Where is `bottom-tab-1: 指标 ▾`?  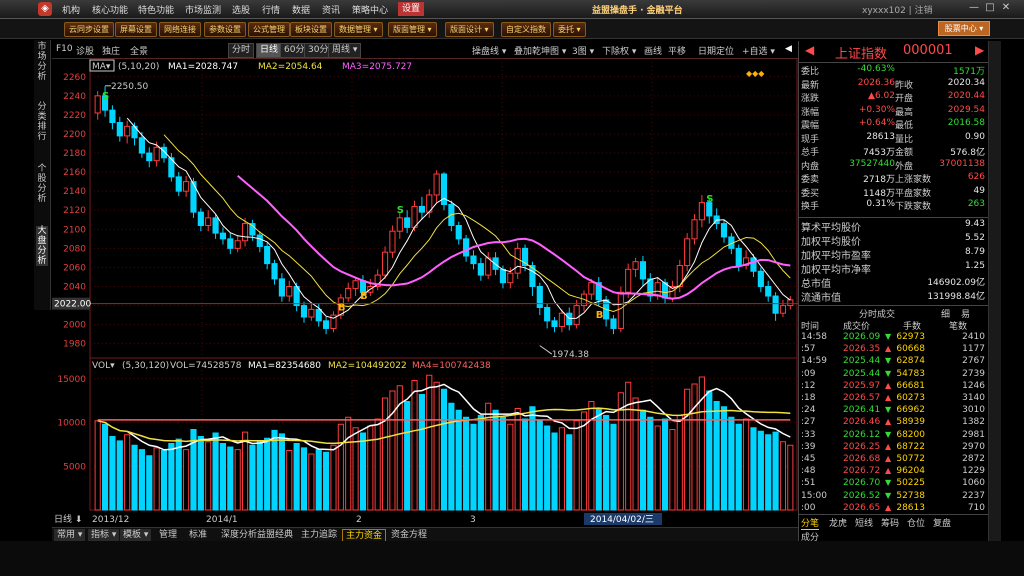
bottom-tab-1: 指标 ▾ is located at coordinates (104, 535).